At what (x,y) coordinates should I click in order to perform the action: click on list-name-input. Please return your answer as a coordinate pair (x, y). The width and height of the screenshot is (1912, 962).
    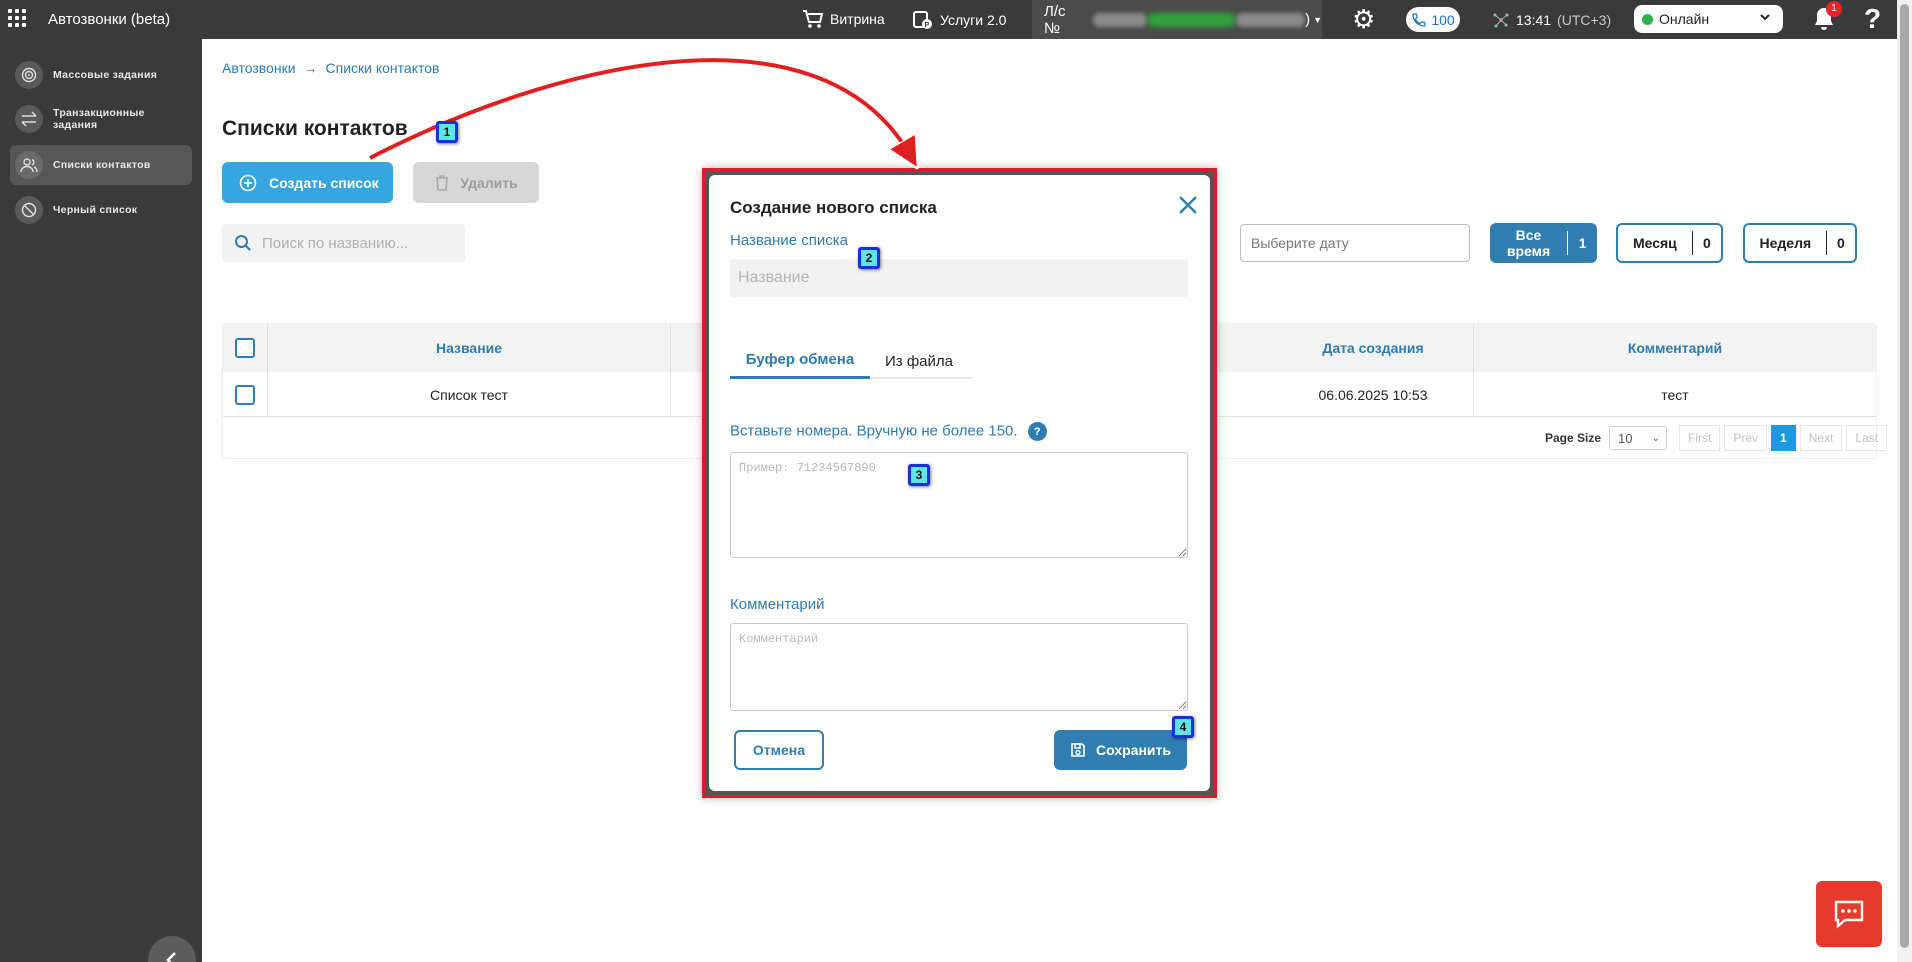
    Looking at the image, I should click on (959, 278).